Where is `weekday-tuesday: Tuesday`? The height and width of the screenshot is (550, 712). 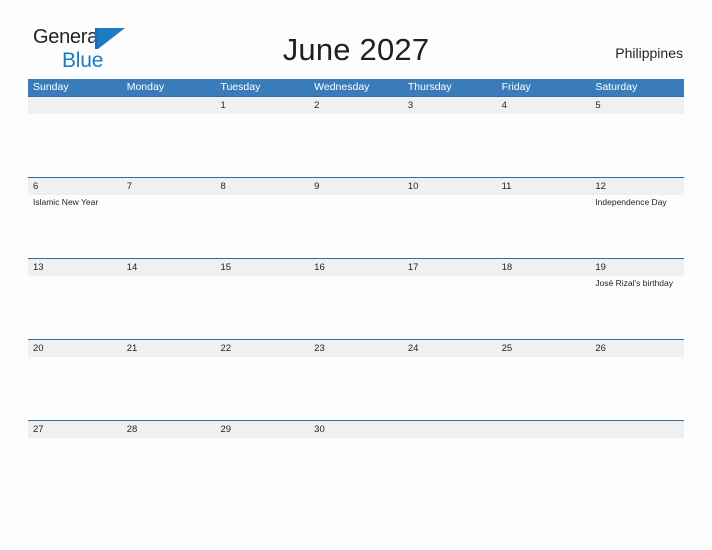
weekday-tuesday: Tuesday is located at coordinates (240, 87).